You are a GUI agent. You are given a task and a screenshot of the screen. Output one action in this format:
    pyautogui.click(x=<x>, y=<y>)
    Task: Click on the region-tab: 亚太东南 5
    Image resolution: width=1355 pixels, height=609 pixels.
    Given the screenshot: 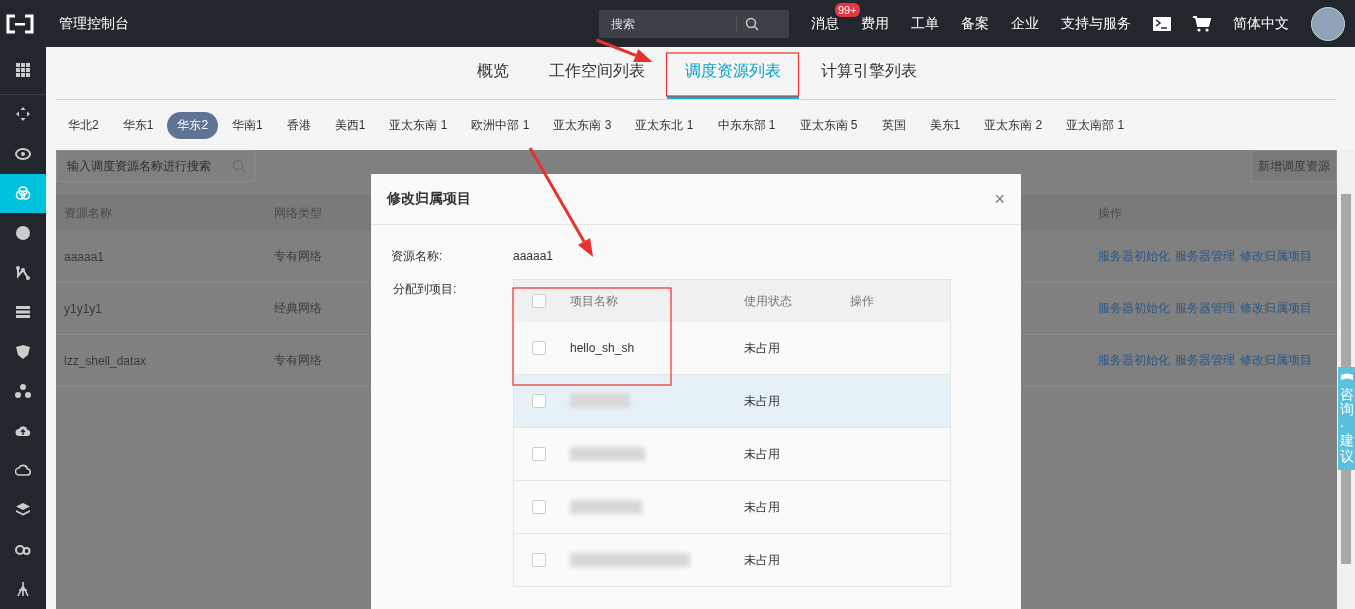 What is the action you would take?
    pyautogui.click(x=828, y=125)
    